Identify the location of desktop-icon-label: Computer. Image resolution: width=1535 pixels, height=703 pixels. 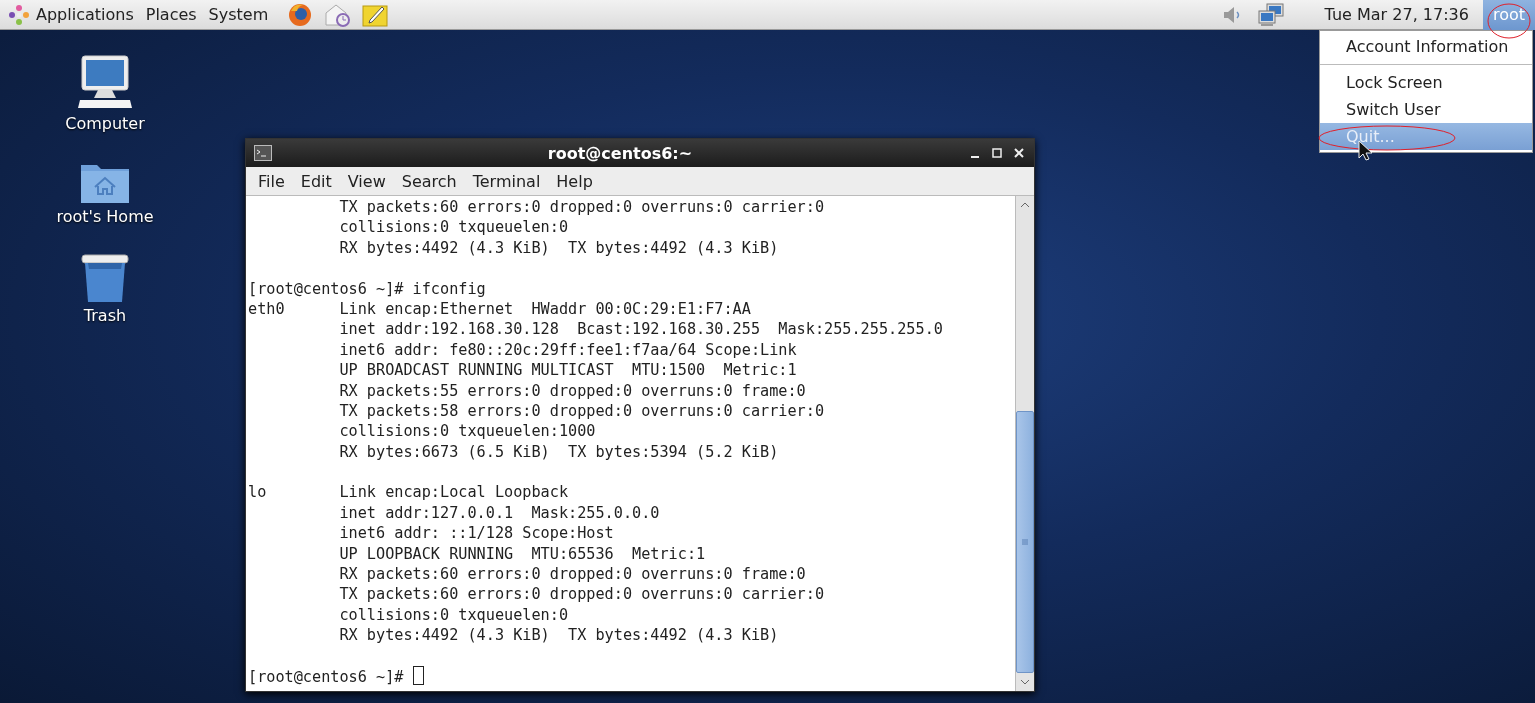
(105, 123).